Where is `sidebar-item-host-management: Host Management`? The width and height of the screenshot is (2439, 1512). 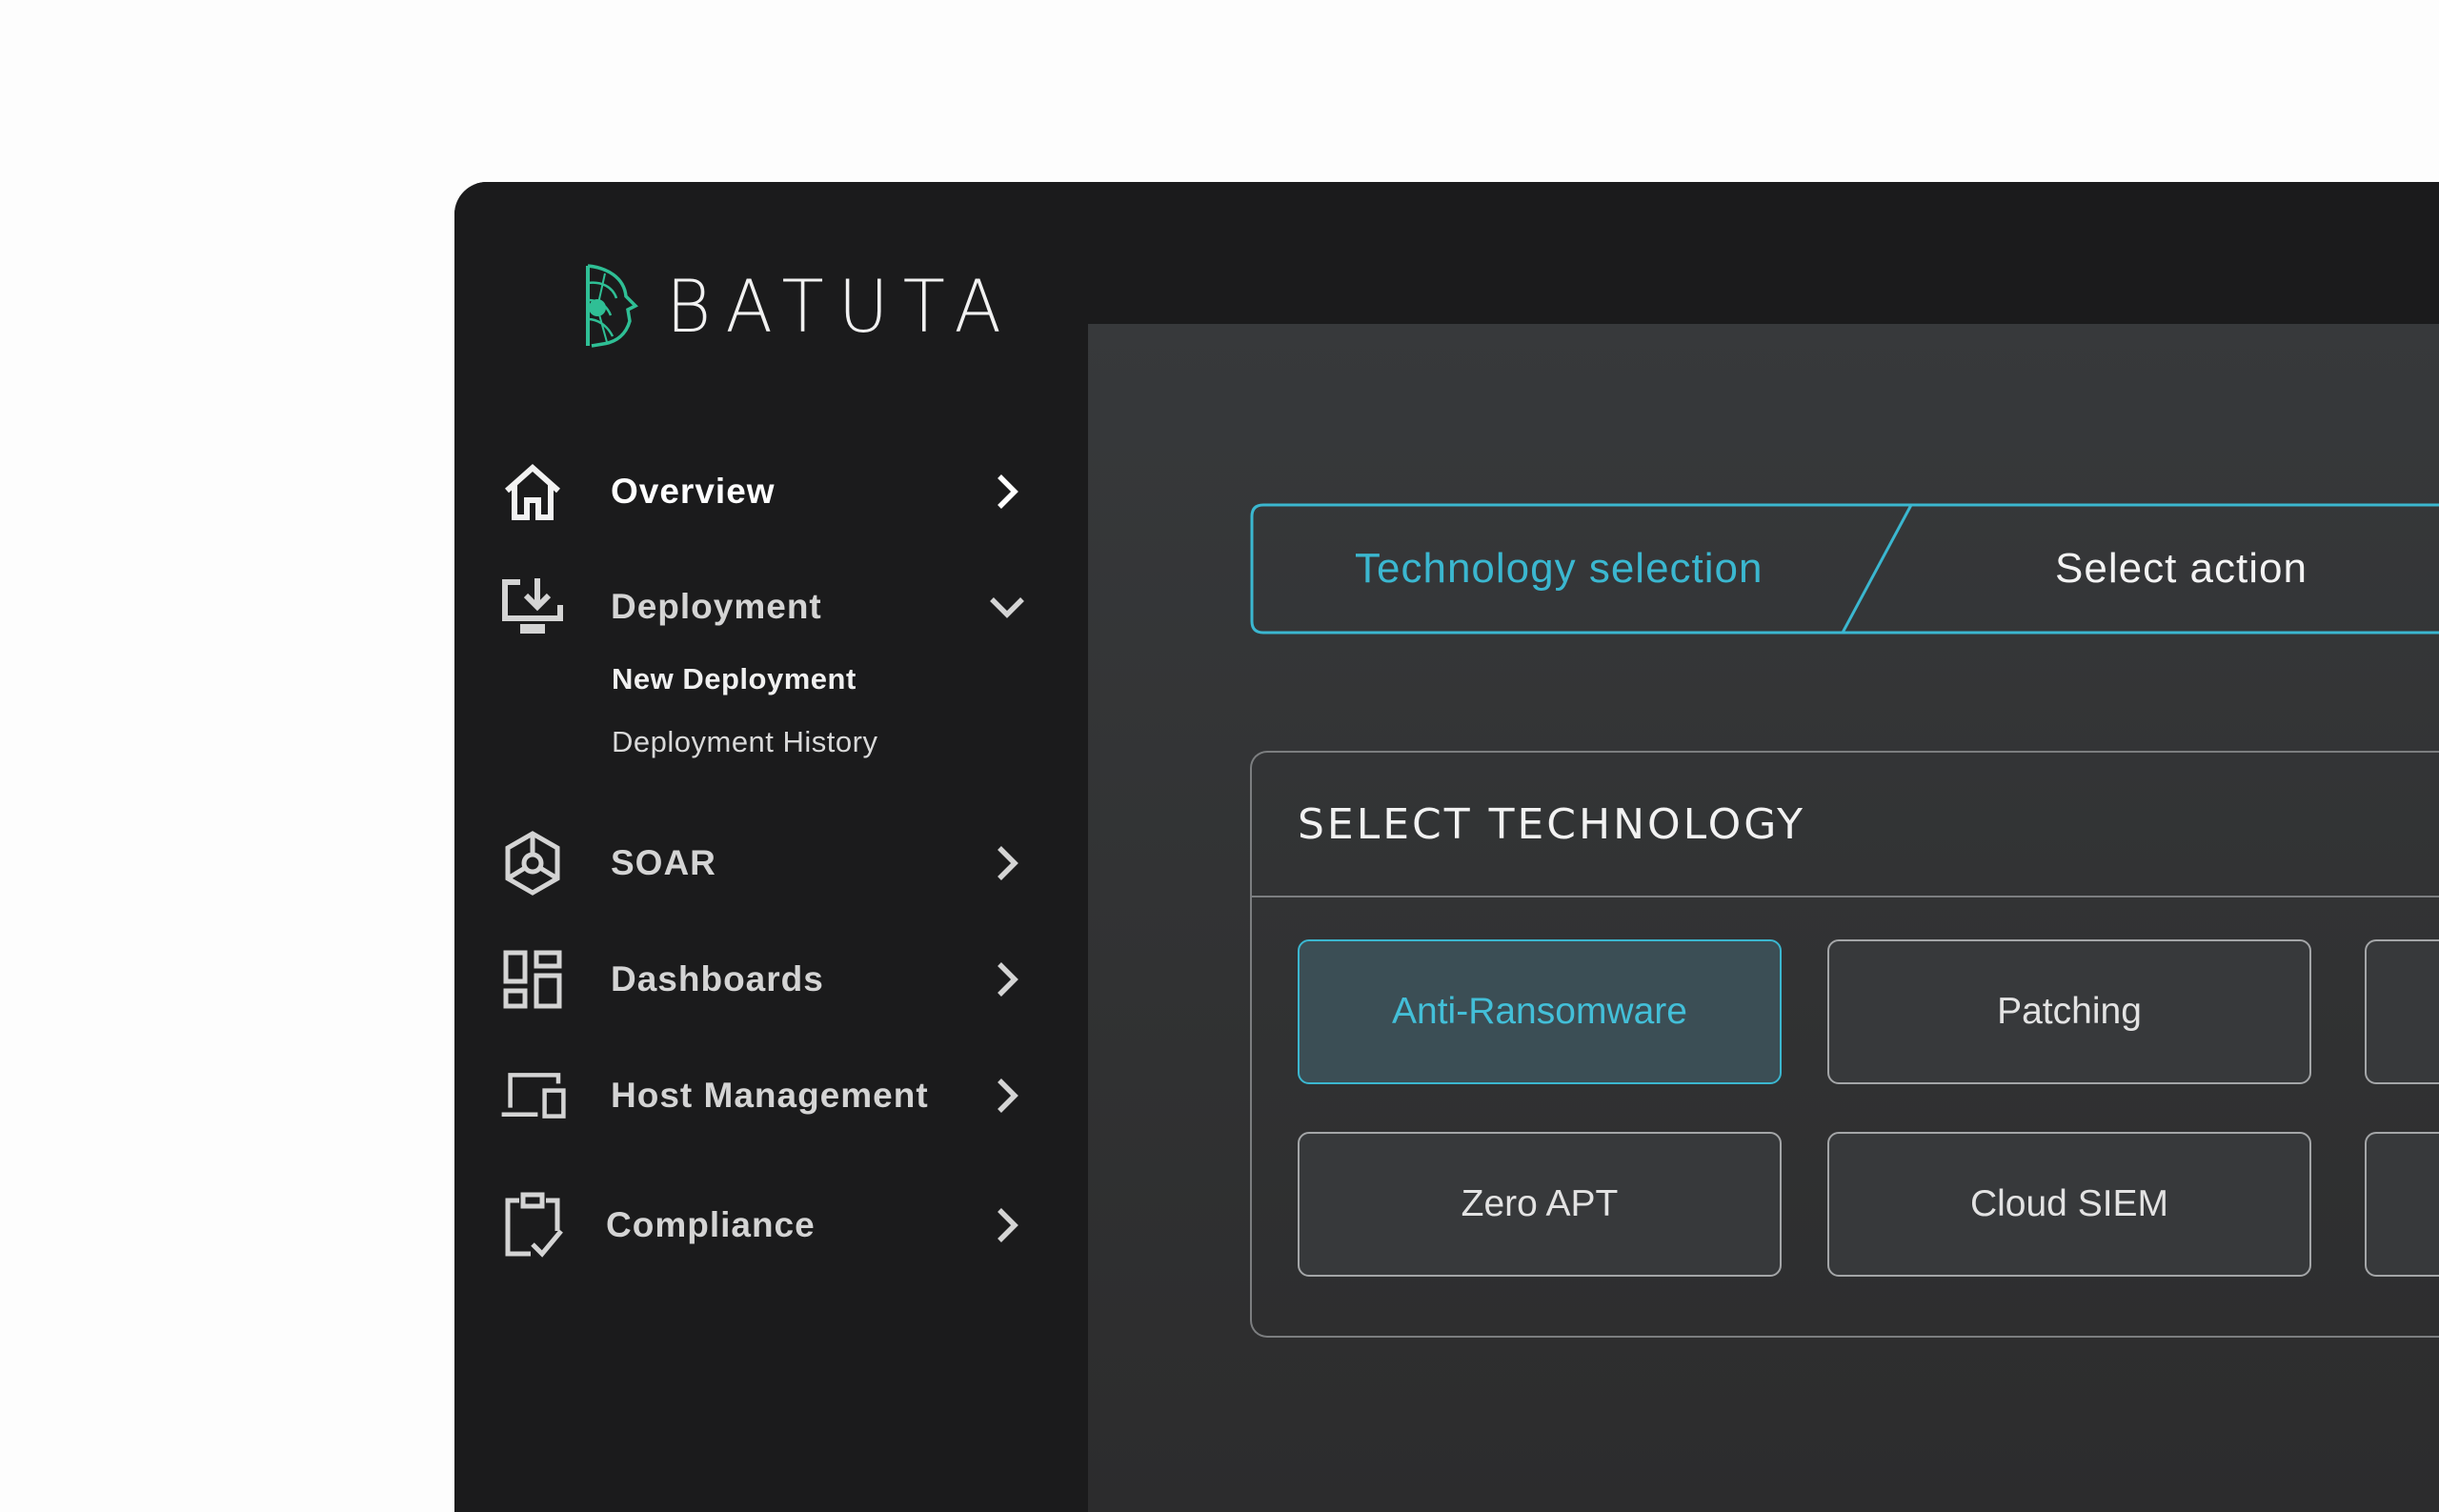
sidebar-item-host-management: Host Management is located at coordinates (771, 1096).